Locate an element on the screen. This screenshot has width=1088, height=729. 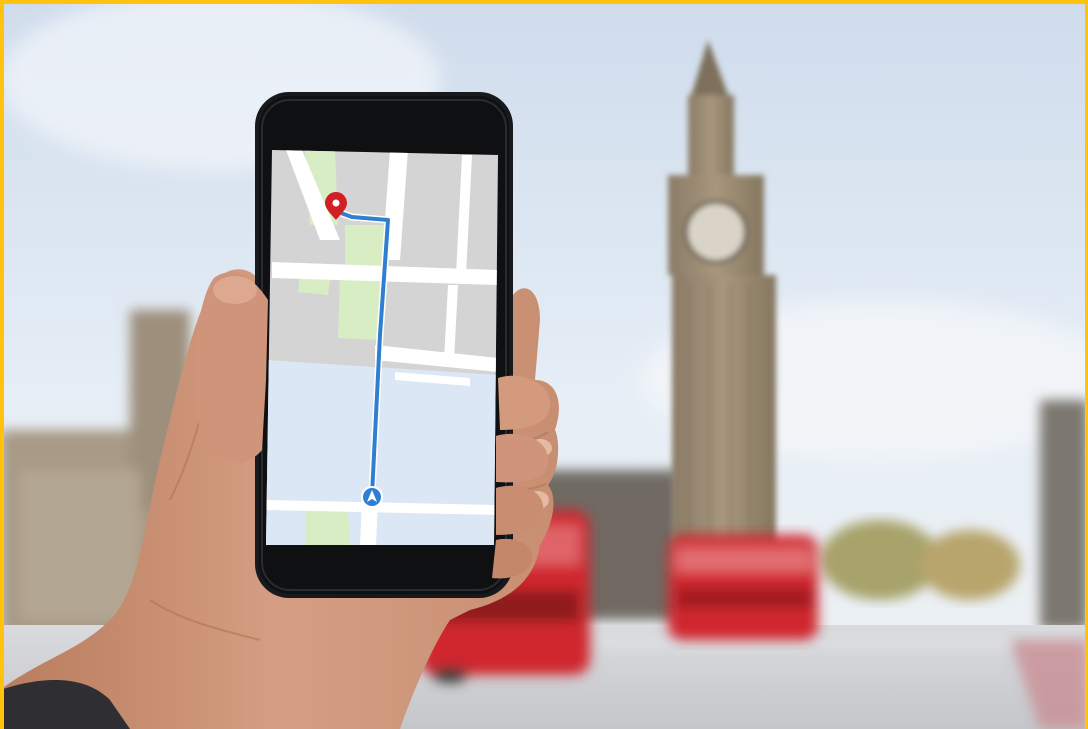
map-screen is located at coordinates (382, 347).